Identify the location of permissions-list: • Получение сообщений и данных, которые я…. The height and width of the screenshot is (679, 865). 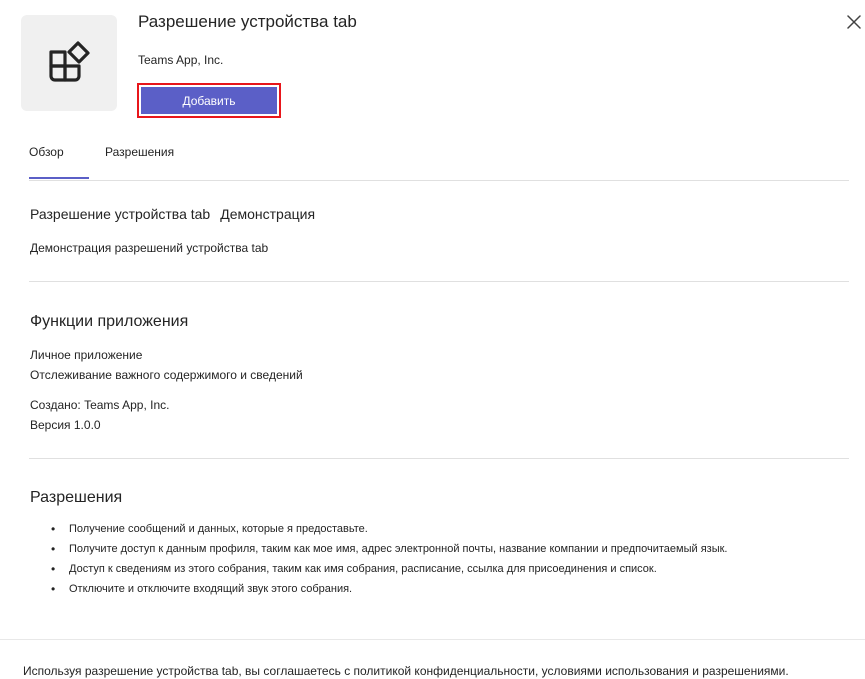
(389, 561).